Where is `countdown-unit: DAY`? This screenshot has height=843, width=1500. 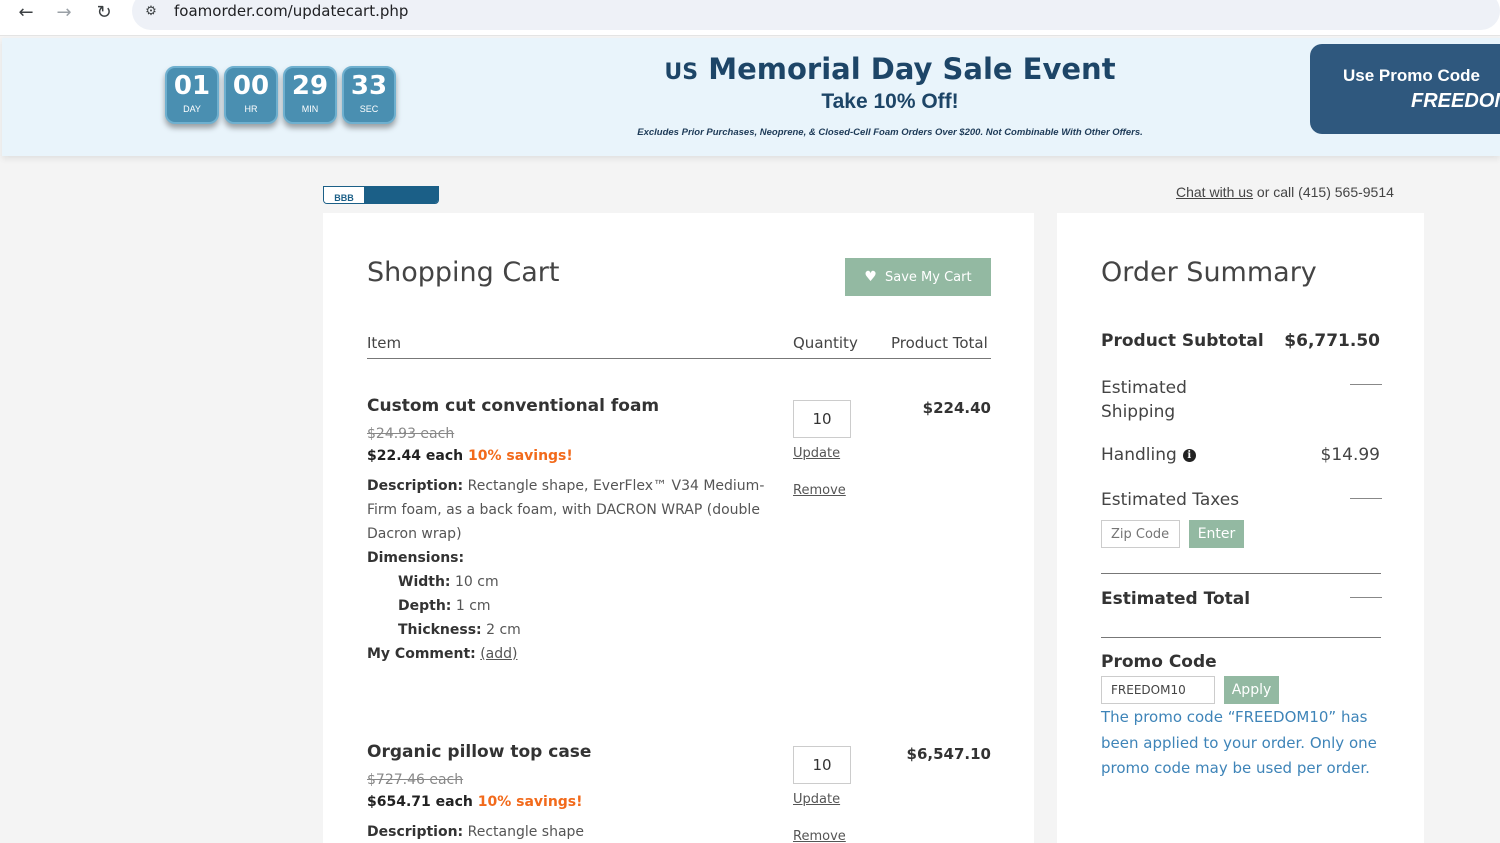
countdown-unit: DAY is located at coordinates (192, 109).